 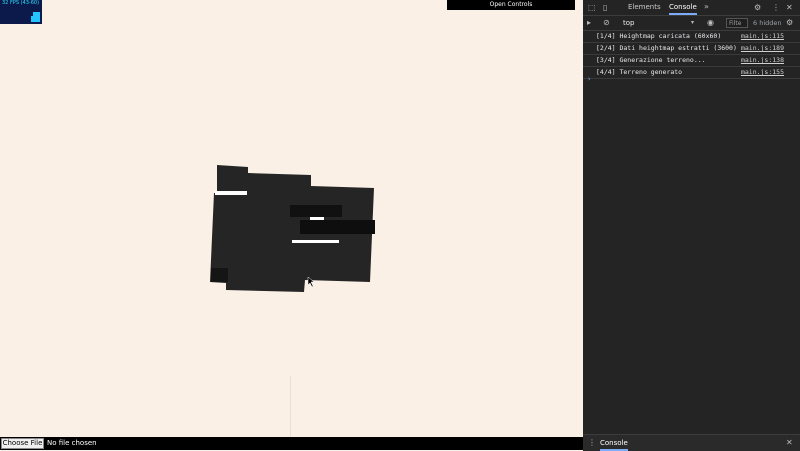 I want to click on drawer-tab-console: Console, so click(x=614, y=443).